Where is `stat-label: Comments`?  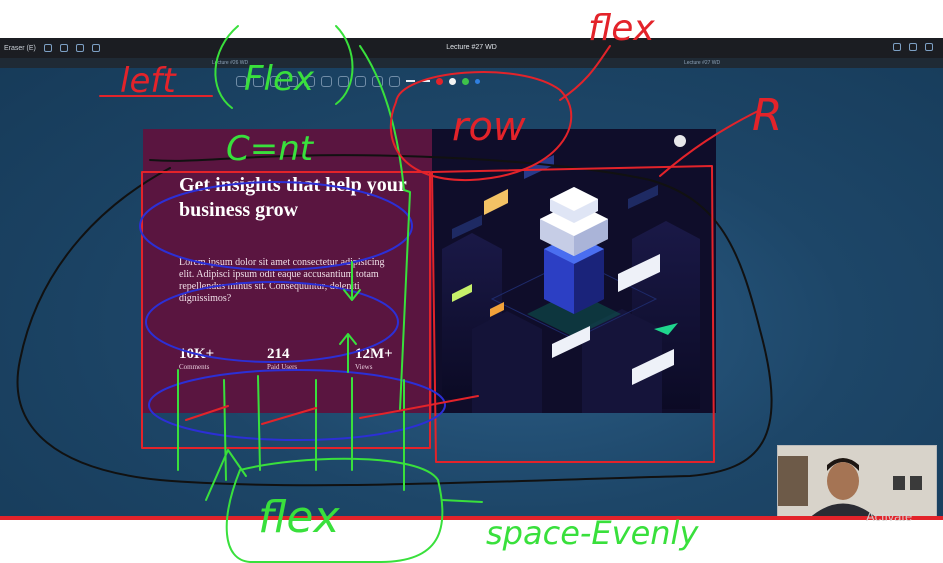 stat-label: Comments is located at coordinates (194, 367).